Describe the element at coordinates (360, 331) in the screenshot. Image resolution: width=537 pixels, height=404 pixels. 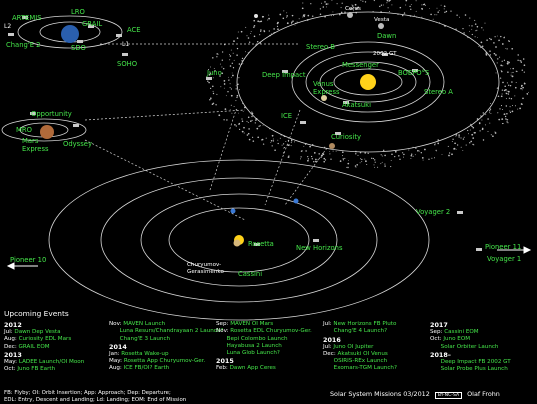
I see `event-text: Chang'E 4 Launch?` at that location.